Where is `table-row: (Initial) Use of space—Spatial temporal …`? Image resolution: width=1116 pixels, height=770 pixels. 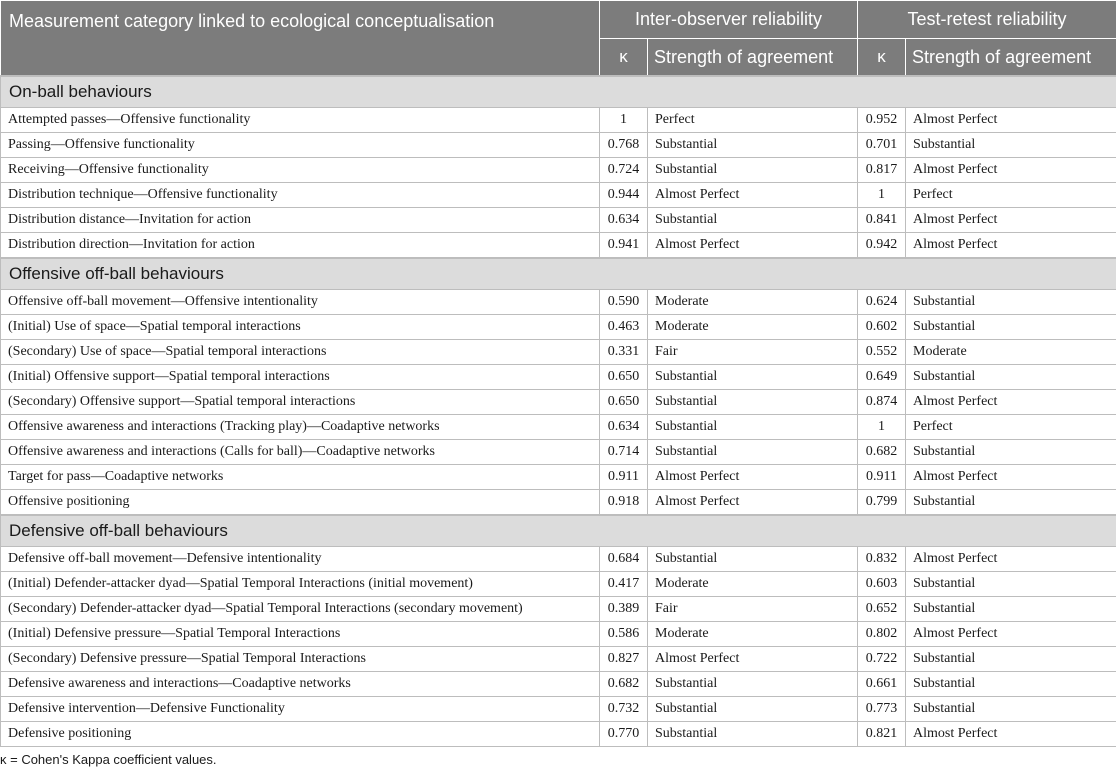
table-row: (Initial) Use of space—Spatial temporal … is located at coordinates (558, 327).